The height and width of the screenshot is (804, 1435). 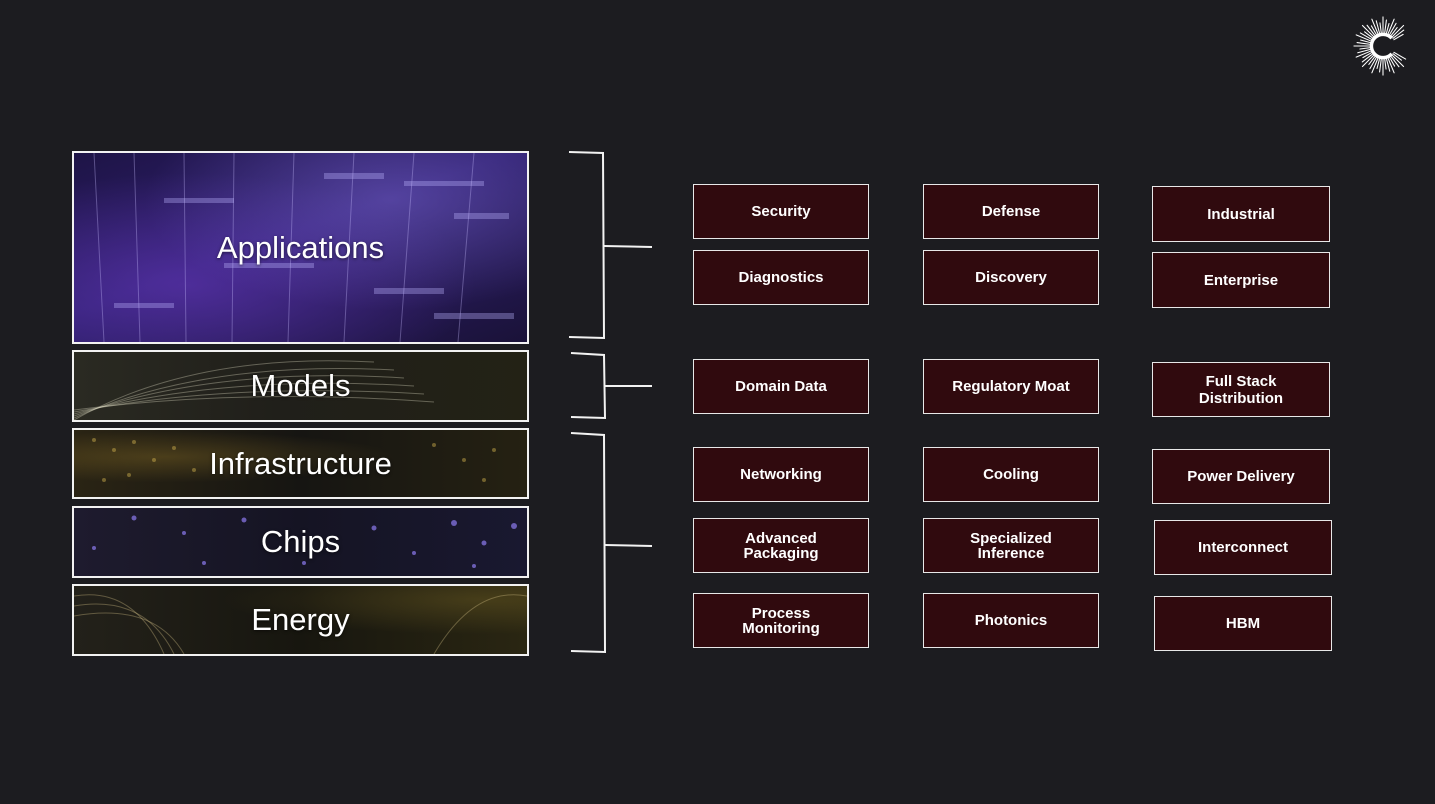 I want to click on logo-c-arc, so click(x=1381, y=46).